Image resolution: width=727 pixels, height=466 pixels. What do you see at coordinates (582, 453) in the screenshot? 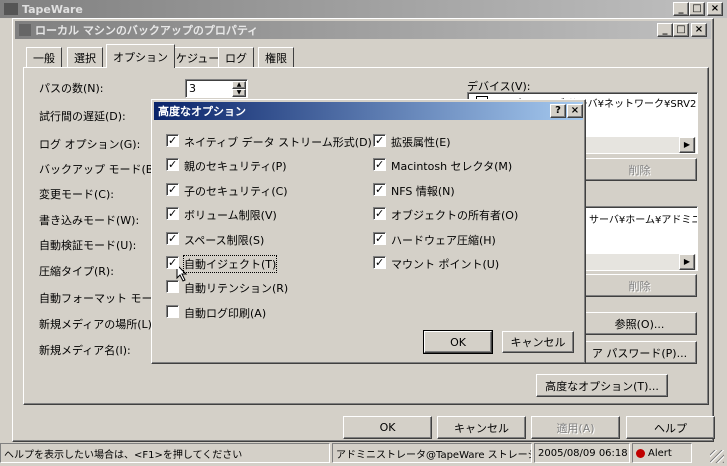
I see `status-datetime: 2005/08/09 06:18` at bounding box center [582, 453].